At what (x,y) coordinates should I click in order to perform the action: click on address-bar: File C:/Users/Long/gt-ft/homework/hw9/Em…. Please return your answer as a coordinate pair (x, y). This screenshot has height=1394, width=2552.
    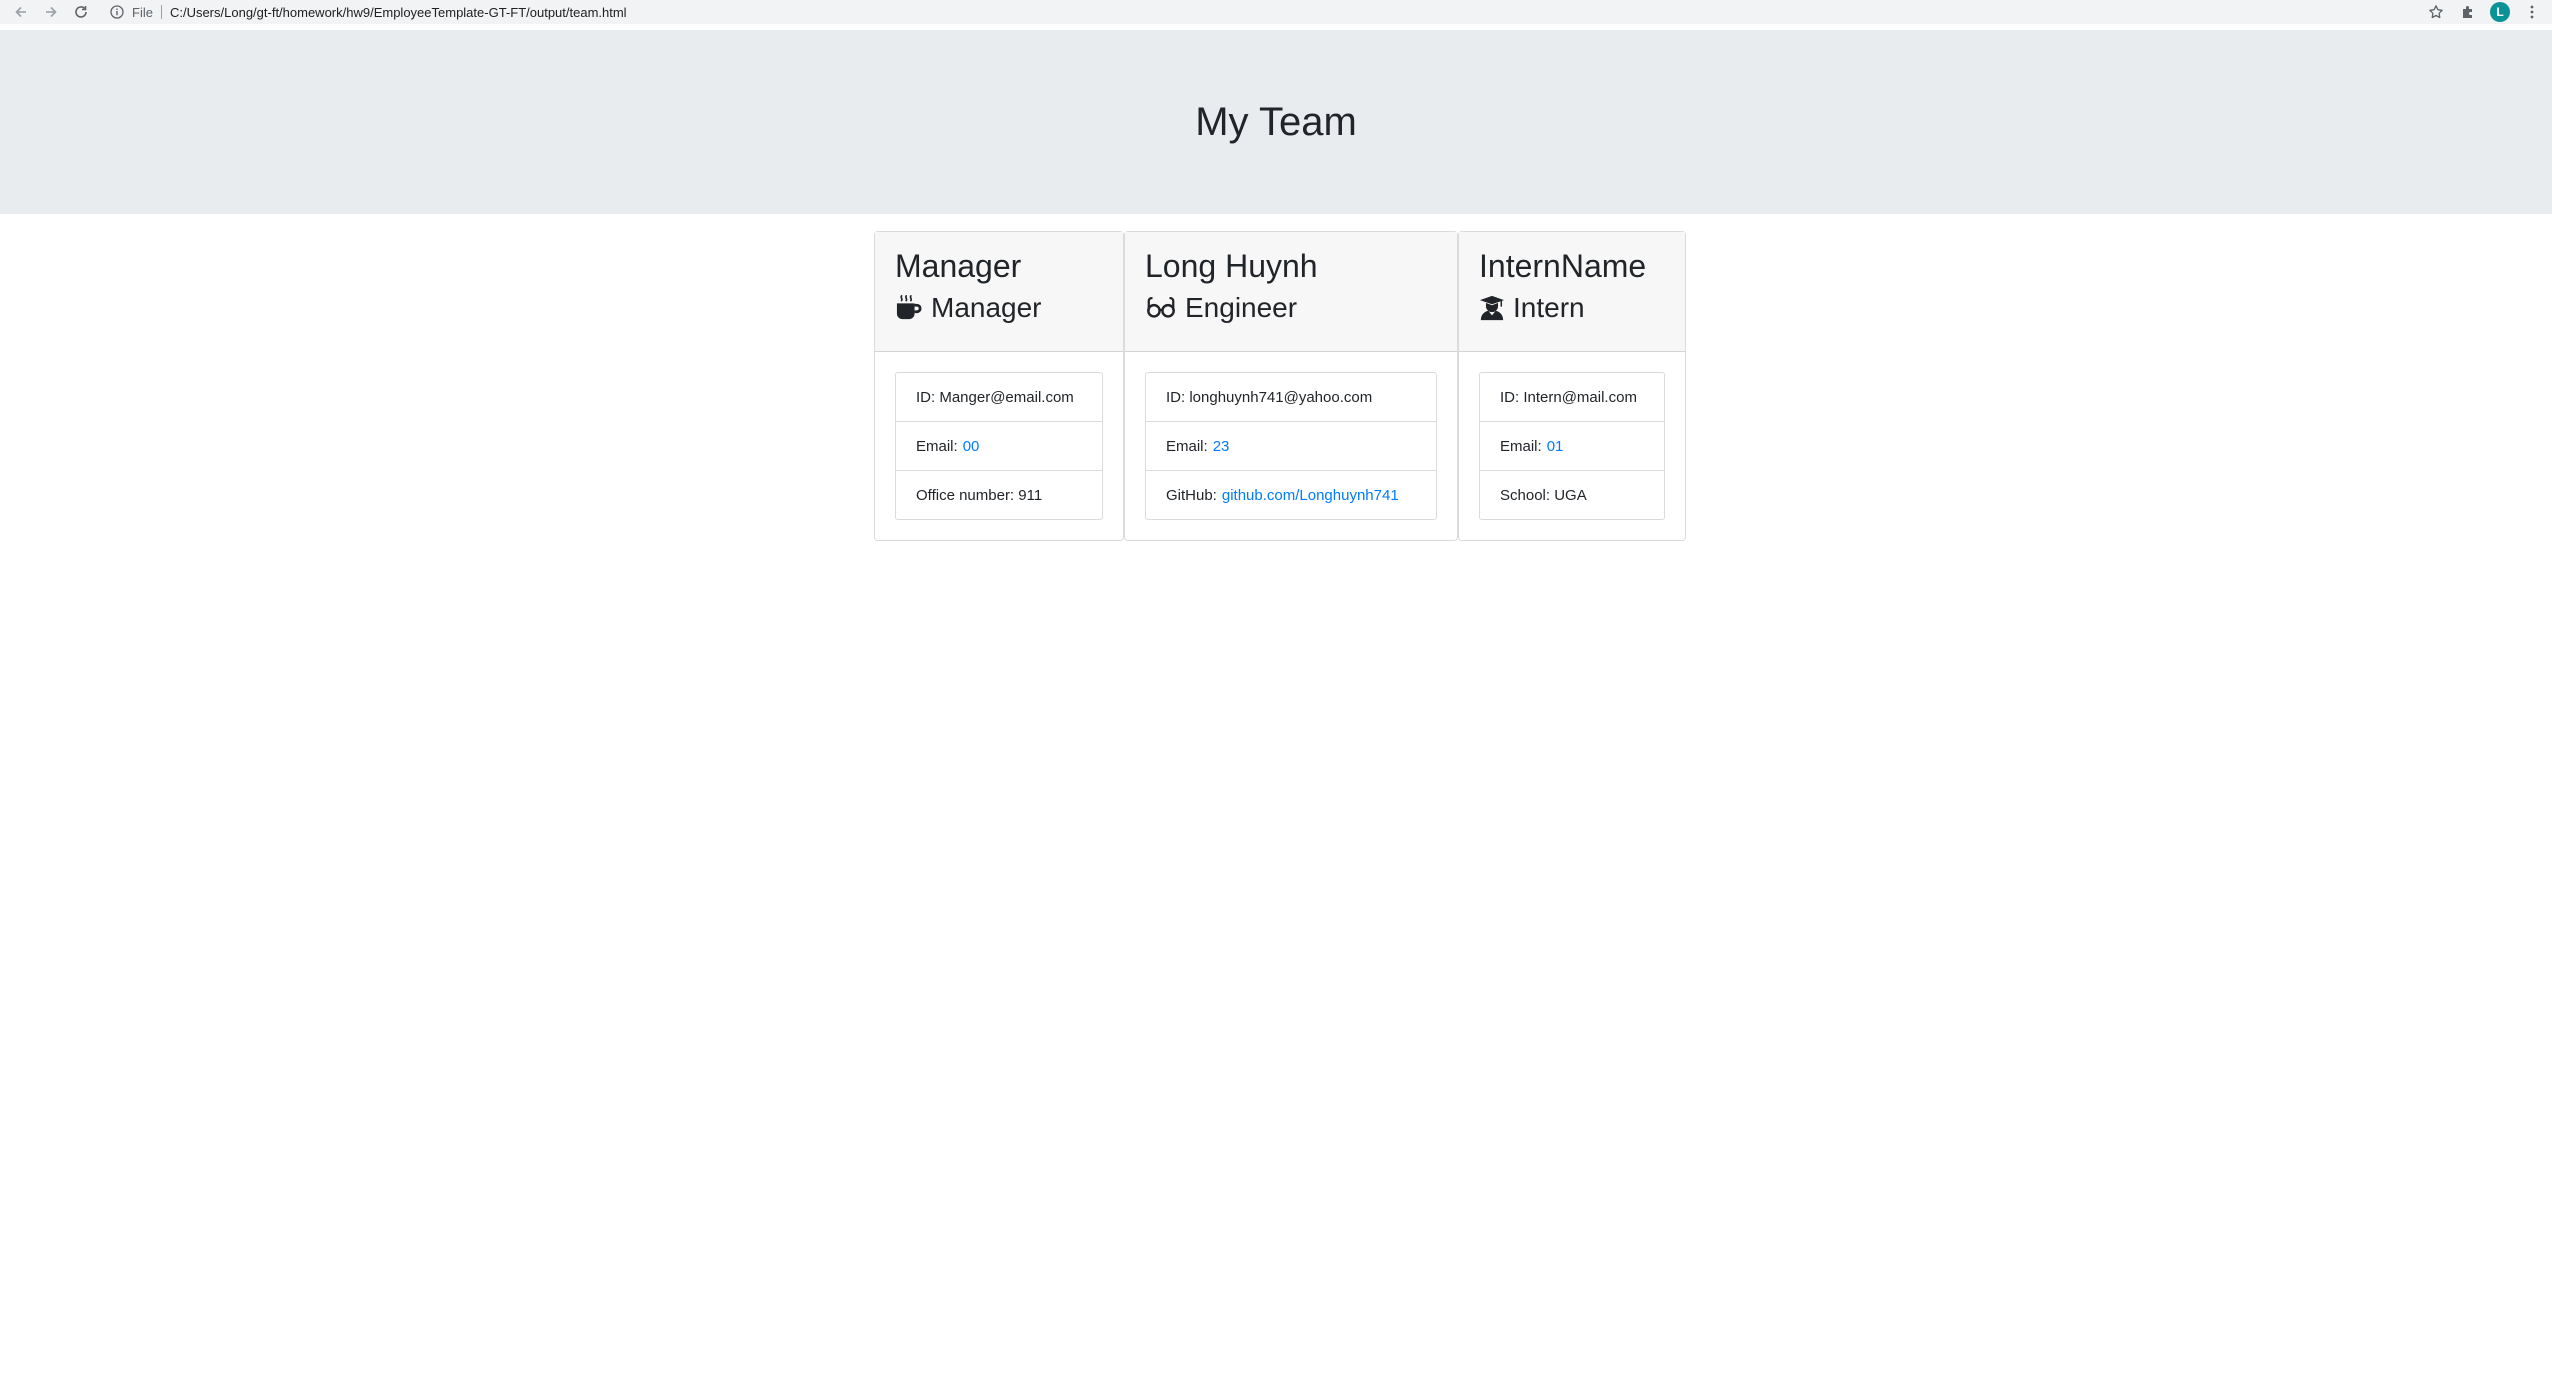
    Looking at the image, I should click on (1260, 12).